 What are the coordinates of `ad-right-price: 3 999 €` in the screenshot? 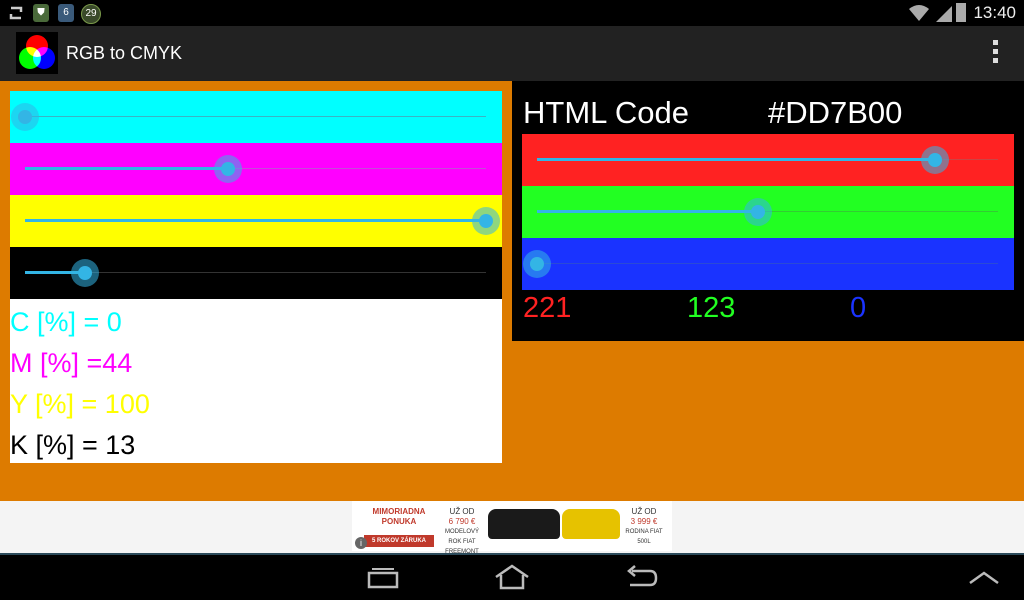 It's located at (644, 521).